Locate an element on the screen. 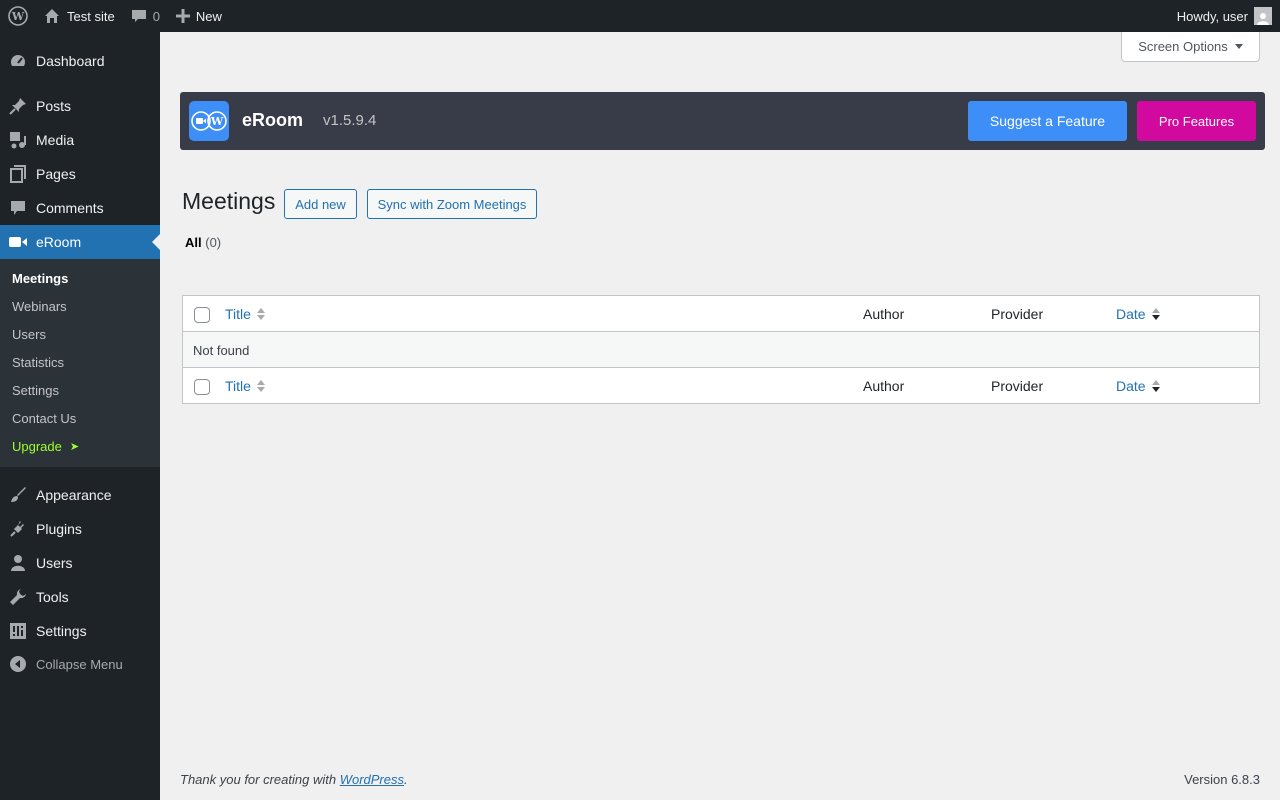  screen-options-button: Screen Options is located at coordinates (1190, 47).